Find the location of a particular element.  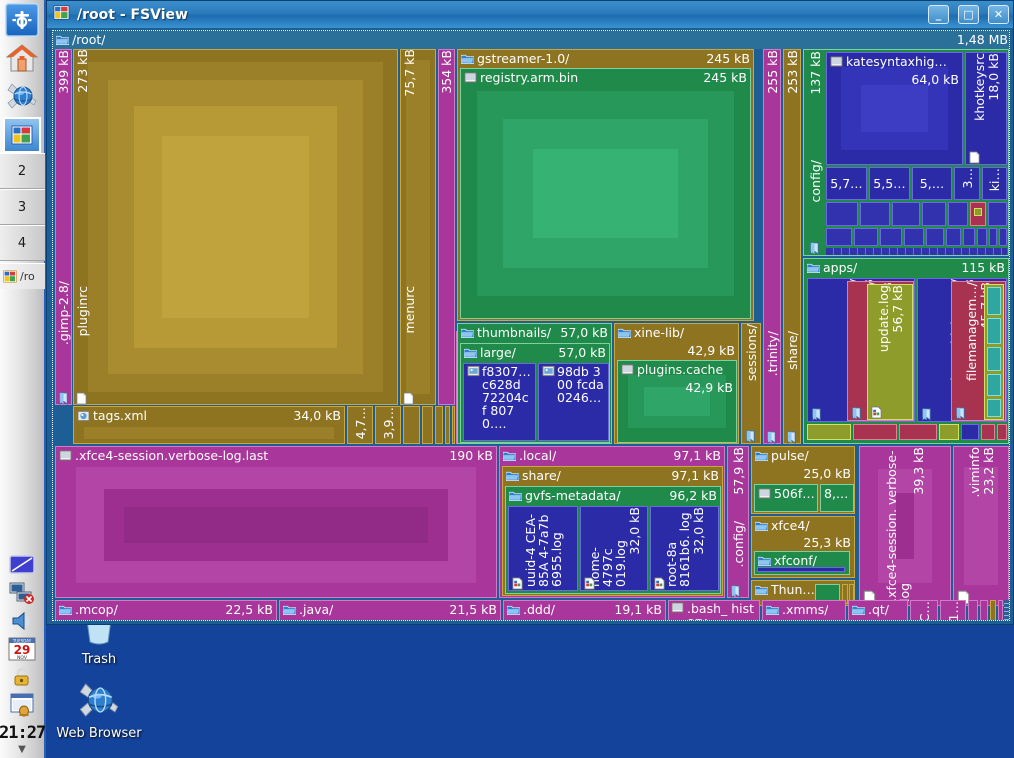

treemap-node-root-log: root-8a 8161b6. log 32,0 kB is located at coordinates (684, 548).